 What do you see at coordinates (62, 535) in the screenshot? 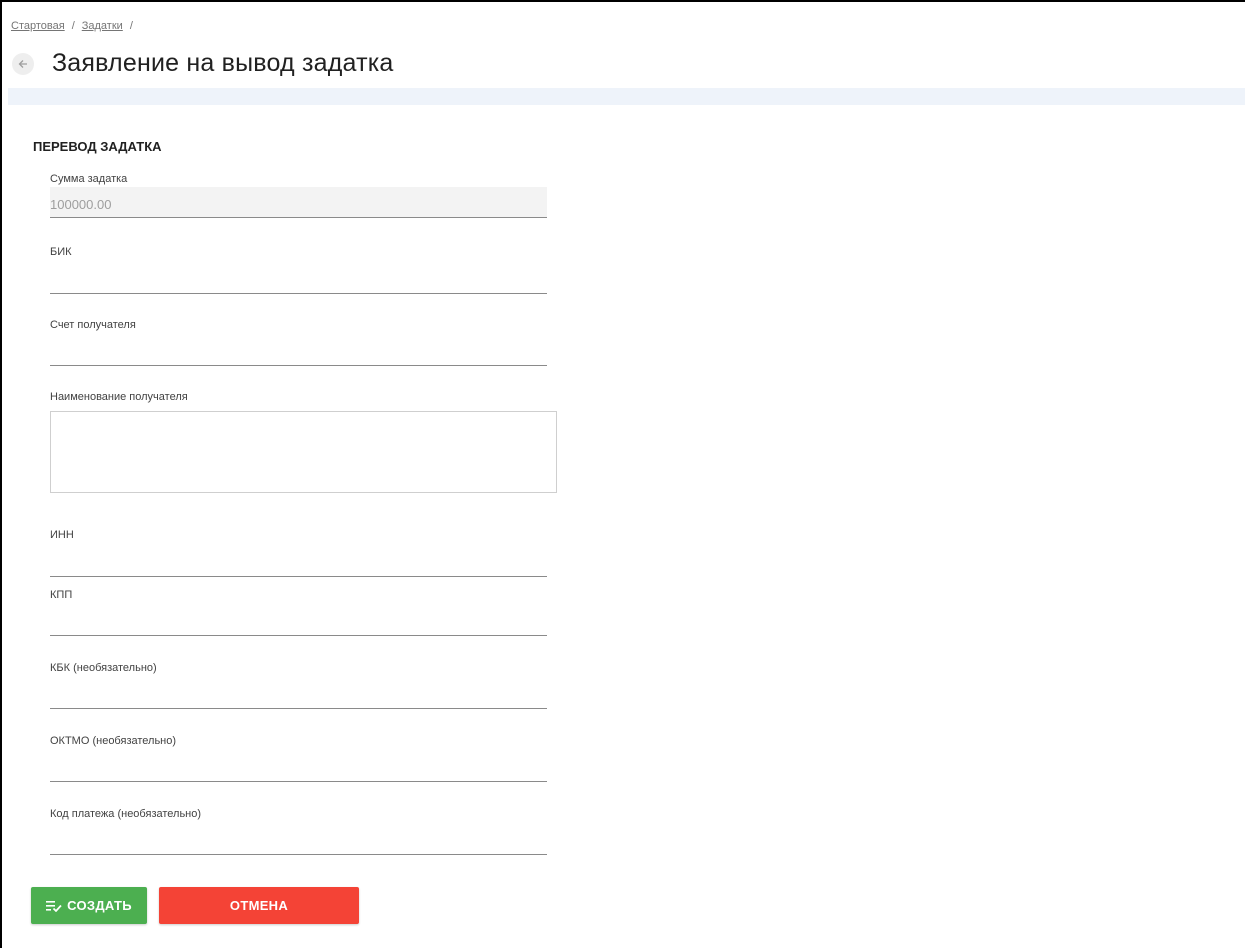
I see `inn-label: ИНН` at bounding box center [62, 535].